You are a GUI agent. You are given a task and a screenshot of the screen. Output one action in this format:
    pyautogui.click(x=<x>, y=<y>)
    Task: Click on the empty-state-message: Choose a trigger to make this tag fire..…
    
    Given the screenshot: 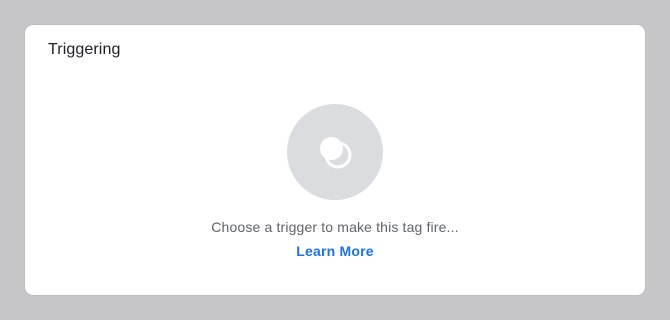 What is the action you would take?
    pyautogui.click(x=335, y=227)
    